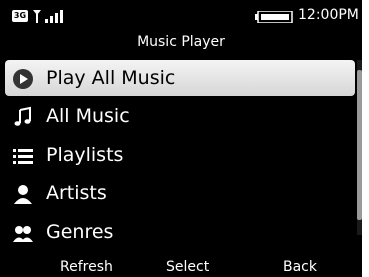  What do you see at coordinates (187, 267) in the screenshot?
I see `select-softkey: Select` at bounding box center [187, 267].